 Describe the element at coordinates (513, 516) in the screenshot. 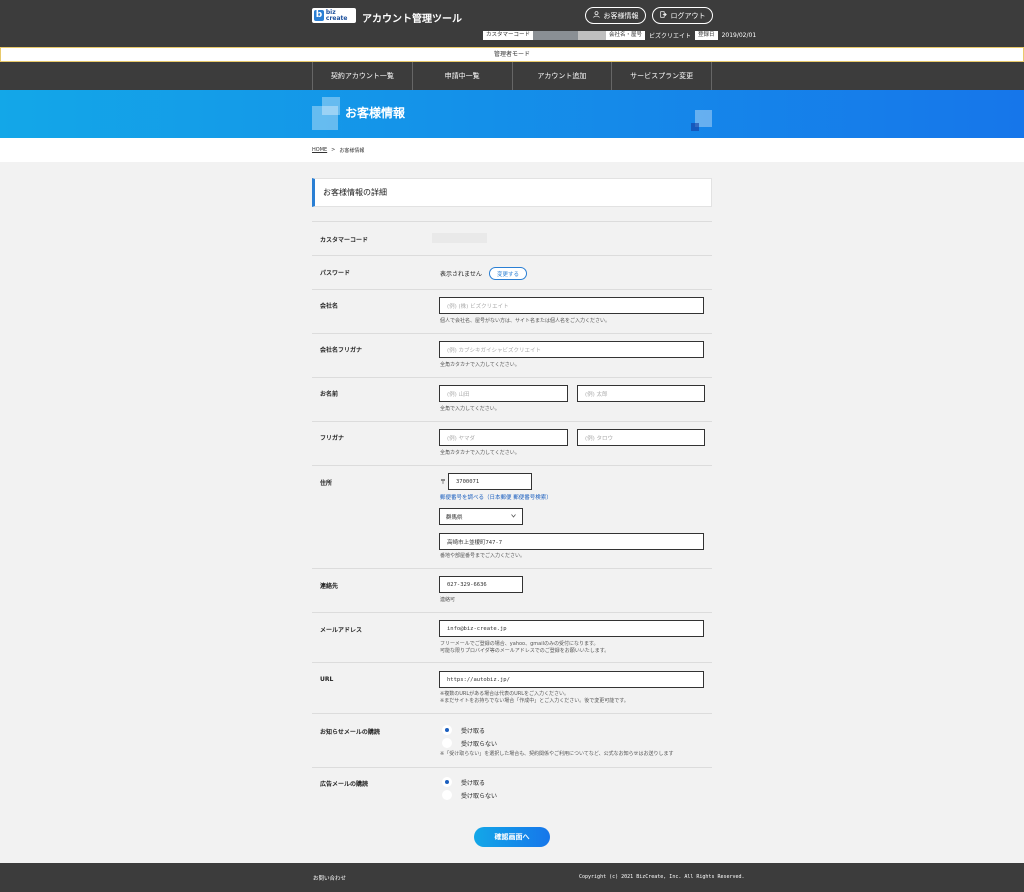

I see `chevron-down-icon` at that location.